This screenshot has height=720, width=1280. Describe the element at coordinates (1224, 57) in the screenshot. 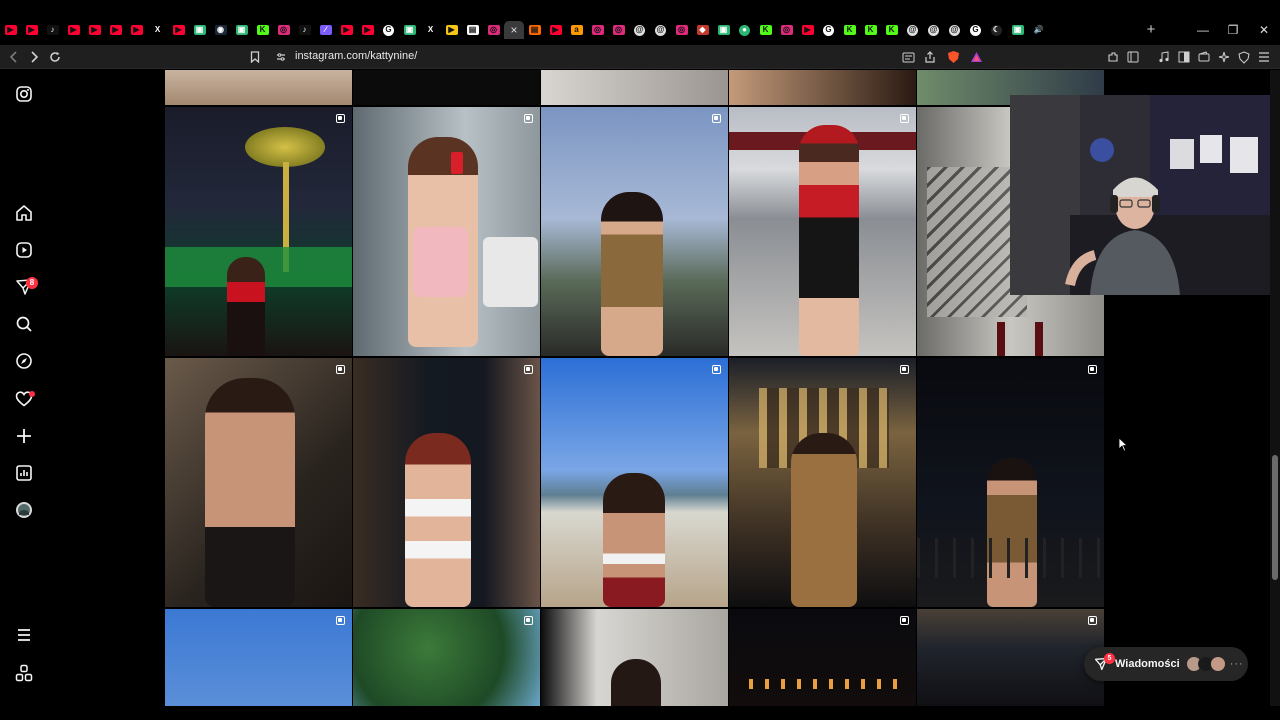

I see `leo-ai-icon` at that location.